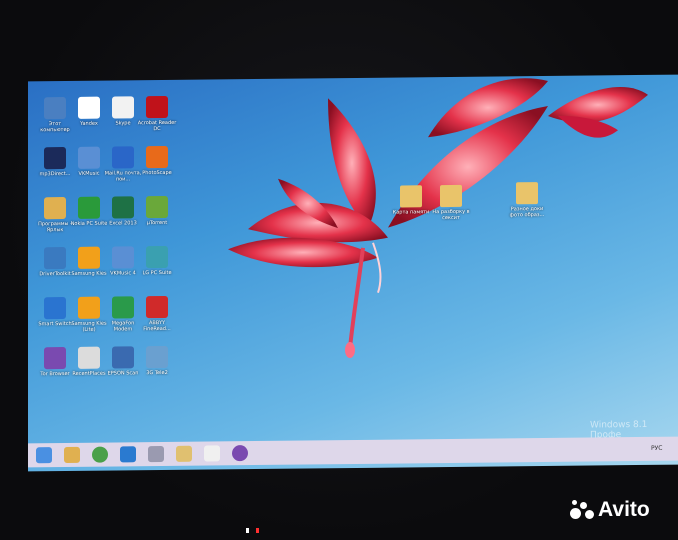  I want to click on desktop-icon: LG PC Suite, so click(157, 261).